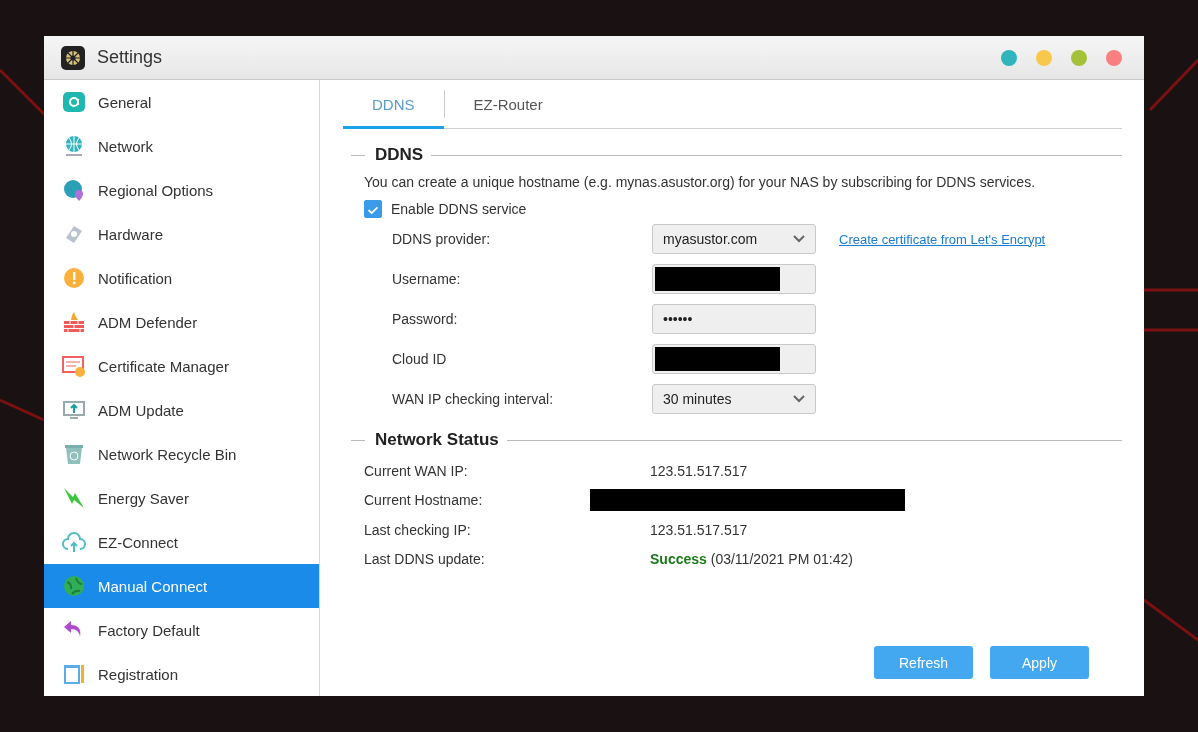  What do you see at coordinates (181, 322) in the screenshot?
I see `sidebar-item: ADM Defender` at bounding box center [181, 322].